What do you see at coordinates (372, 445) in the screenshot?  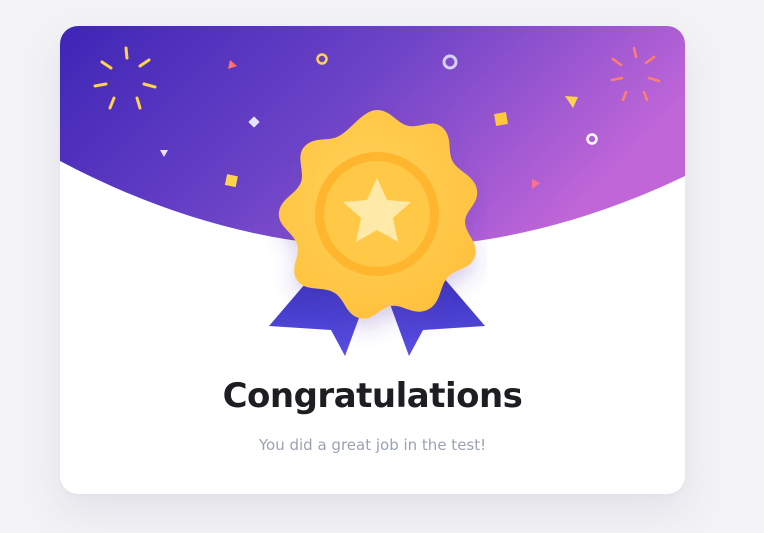 I see `success-message: You did a great job in the test!` at bounding box center [372, 445].